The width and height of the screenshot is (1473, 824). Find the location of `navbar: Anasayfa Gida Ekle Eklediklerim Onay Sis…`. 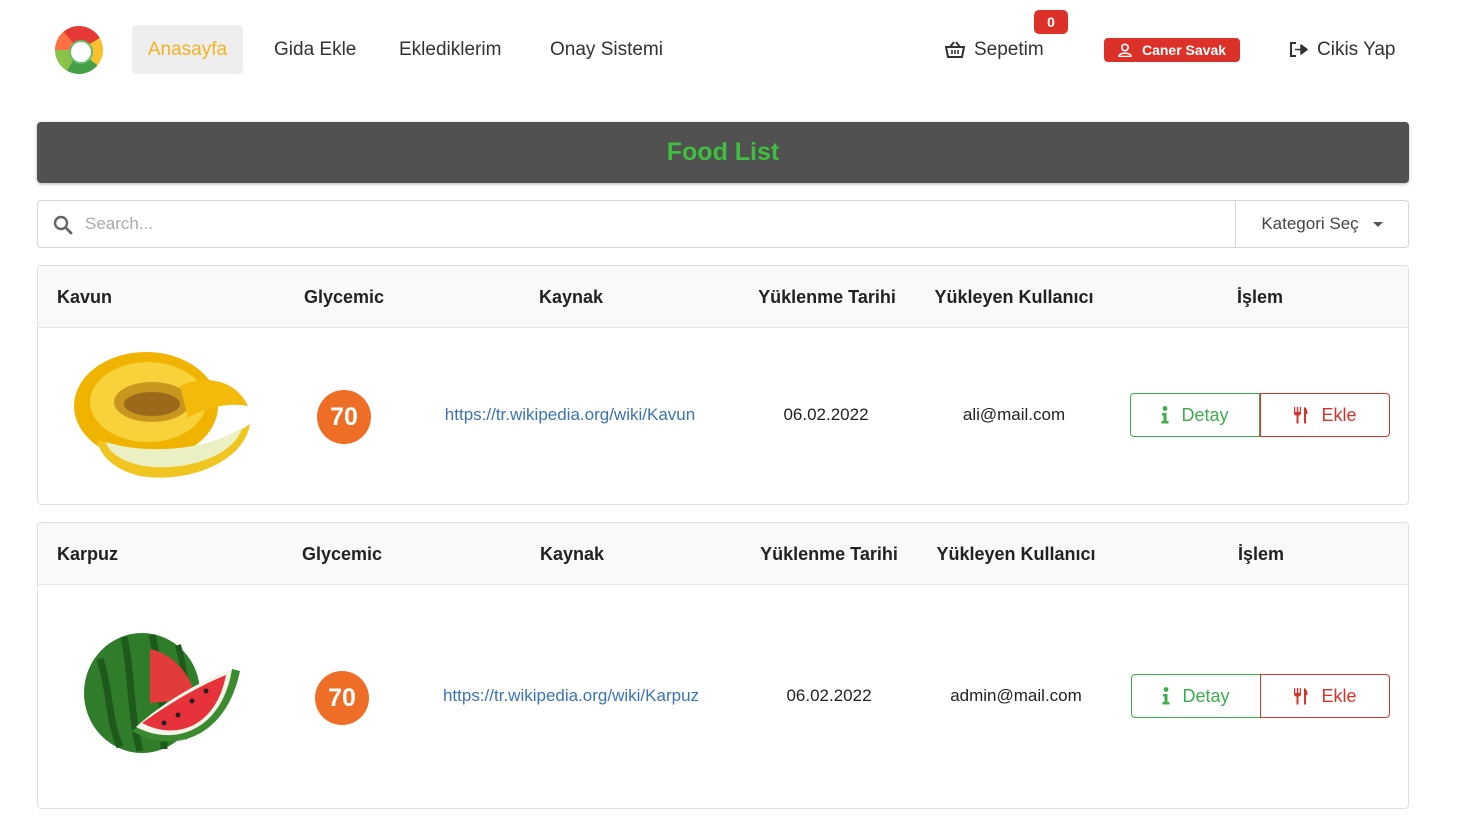

navbar: Anasayfa Gida Ekle Eklediklerim Onay Sis… is located at coordinates (736, 50).